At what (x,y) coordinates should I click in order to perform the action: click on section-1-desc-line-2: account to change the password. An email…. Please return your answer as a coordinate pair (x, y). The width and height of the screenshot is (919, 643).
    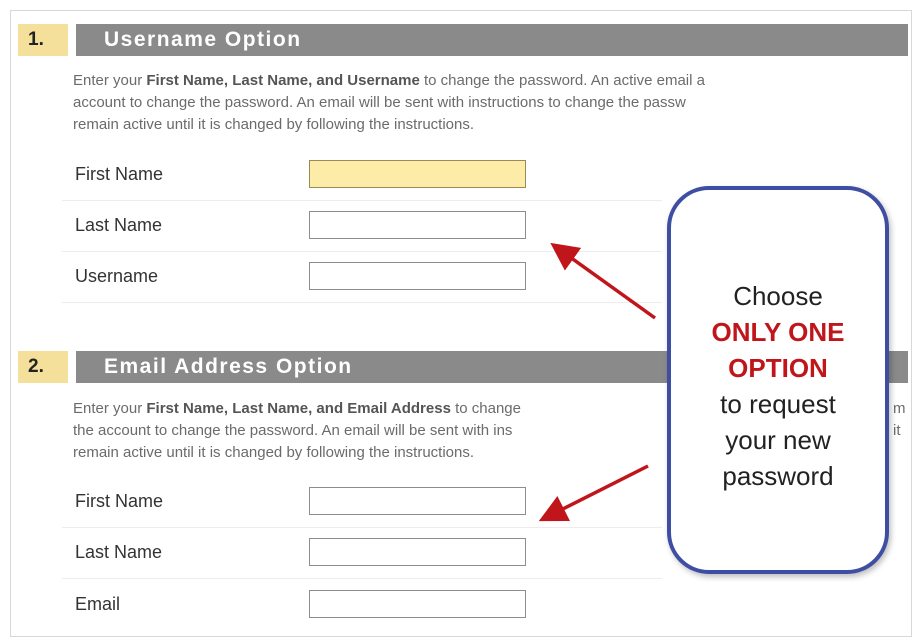
    Looking at the image, I should click on (379, 102).